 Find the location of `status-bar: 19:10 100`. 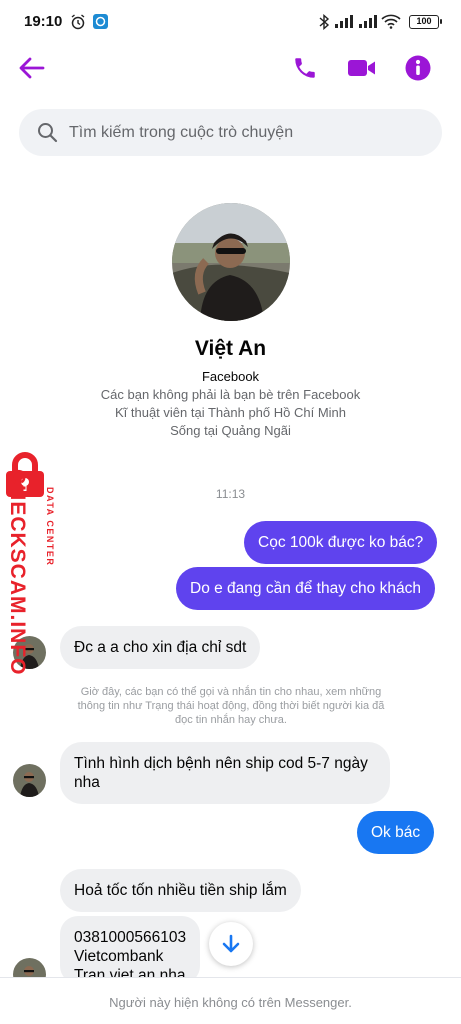

status-bar: 19:10 100 is located at coordinates (230, 22).